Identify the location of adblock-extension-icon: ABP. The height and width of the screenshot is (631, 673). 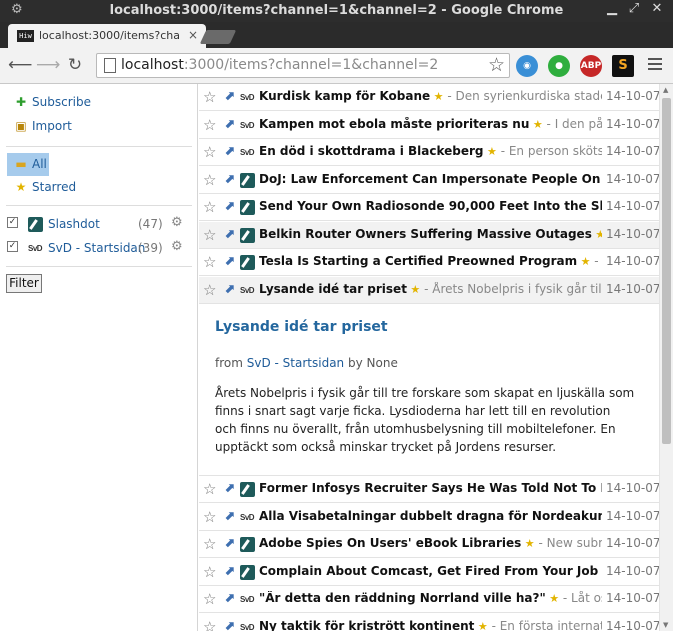
(591, 66).